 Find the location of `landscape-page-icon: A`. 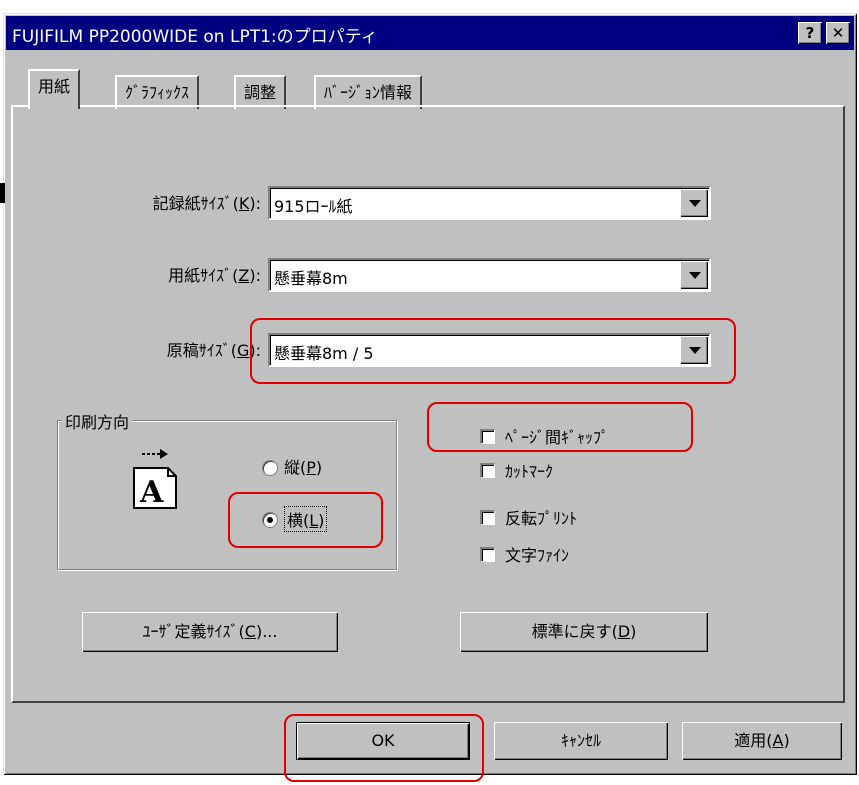

landscape-page-icon: A is located at coordinates (155, 479).